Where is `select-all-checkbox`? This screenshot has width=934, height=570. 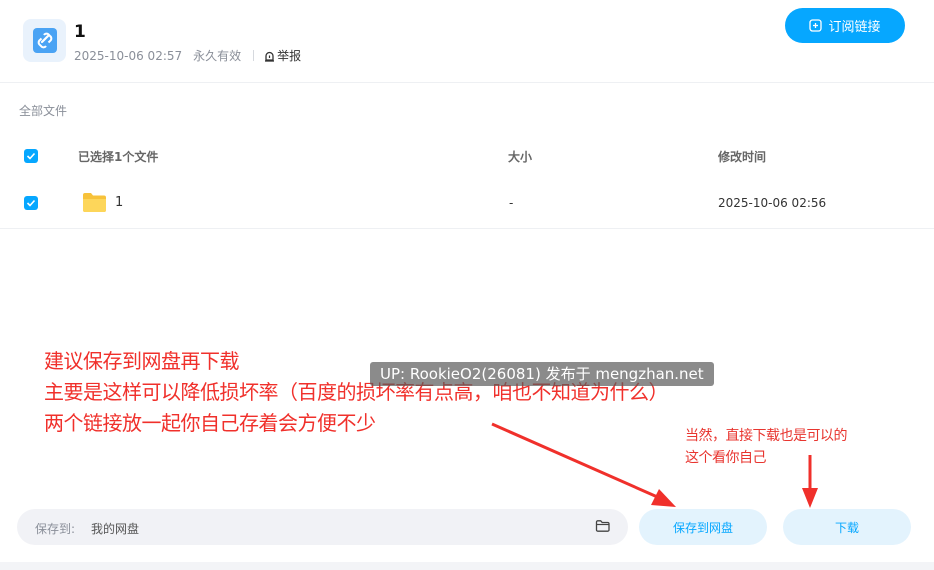
select-all-checkbox is located at coordinates (31, 156).